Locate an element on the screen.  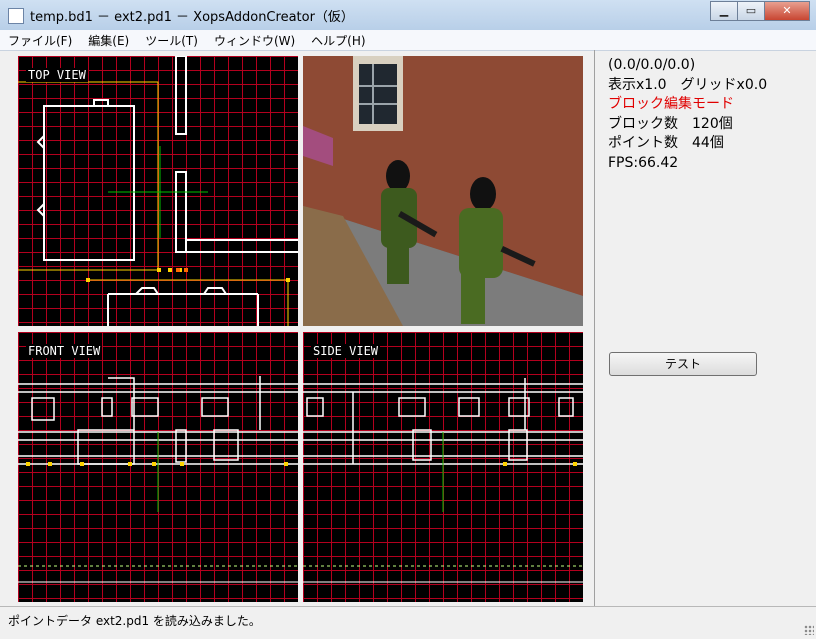
minimize-button: ▁ is located at coordinates (724, 11).